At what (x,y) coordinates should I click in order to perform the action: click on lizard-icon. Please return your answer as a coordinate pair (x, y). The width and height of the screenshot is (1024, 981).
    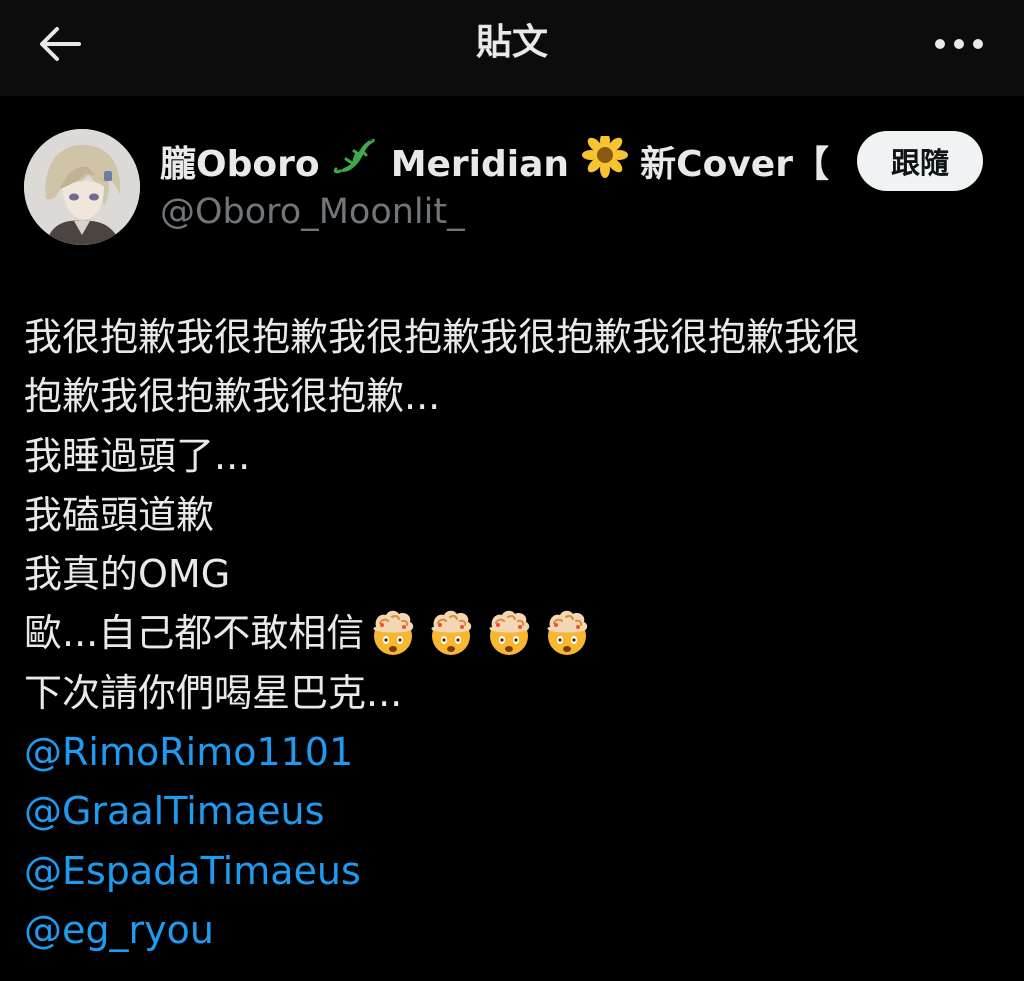
    Looking at the image, I should click on (355, 163).